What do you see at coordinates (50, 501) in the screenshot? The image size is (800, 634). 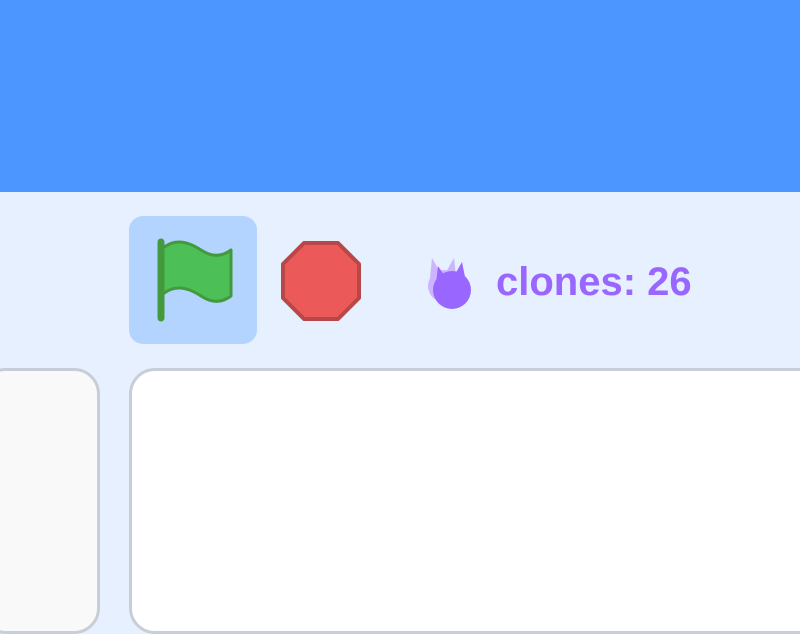 I see `sprite-pane` at bounding box center [50, 501].